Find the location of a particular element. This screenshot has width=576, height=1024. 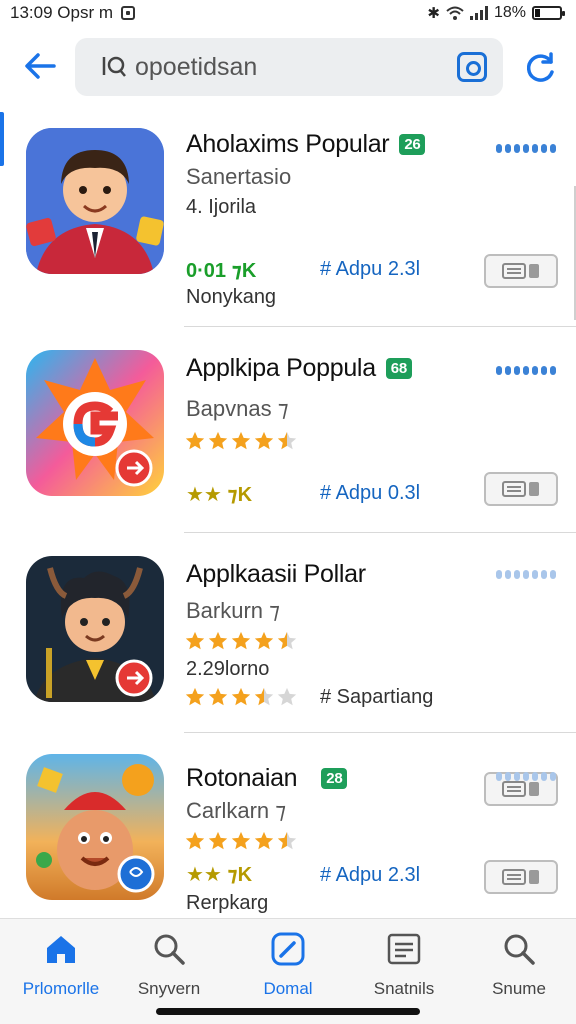

nav-label: Snyvern is located at coordinates (169, 988).